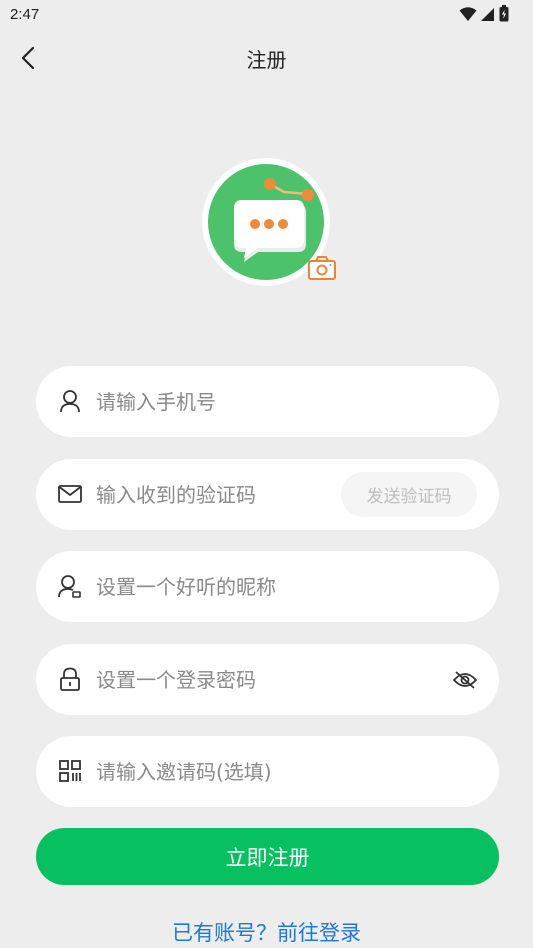  Describe the element at coordinates (70, 494) in the screenshot. I see `mail-icon` at that location.